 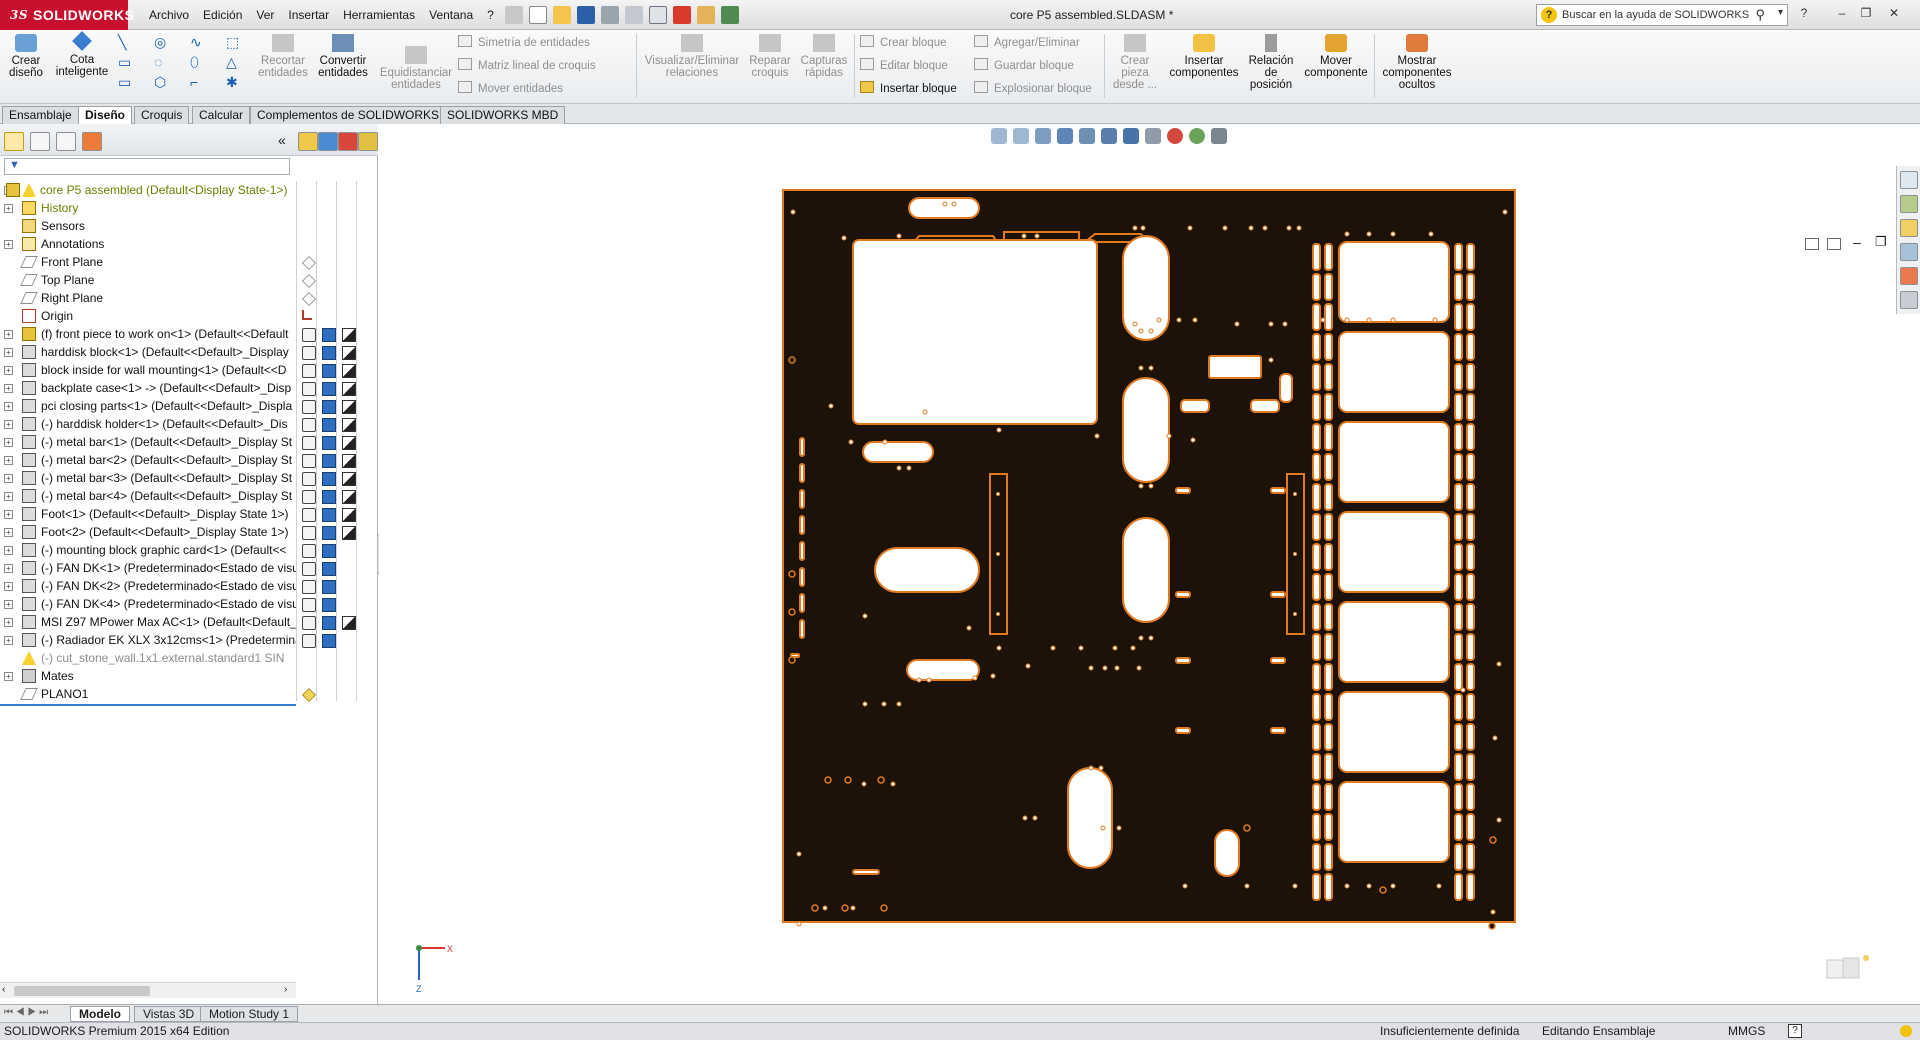 What do you see at coordinates (148, 694) in the screenshot?
I see `tree-item: PLANO1` at bounding box center [148, 694].